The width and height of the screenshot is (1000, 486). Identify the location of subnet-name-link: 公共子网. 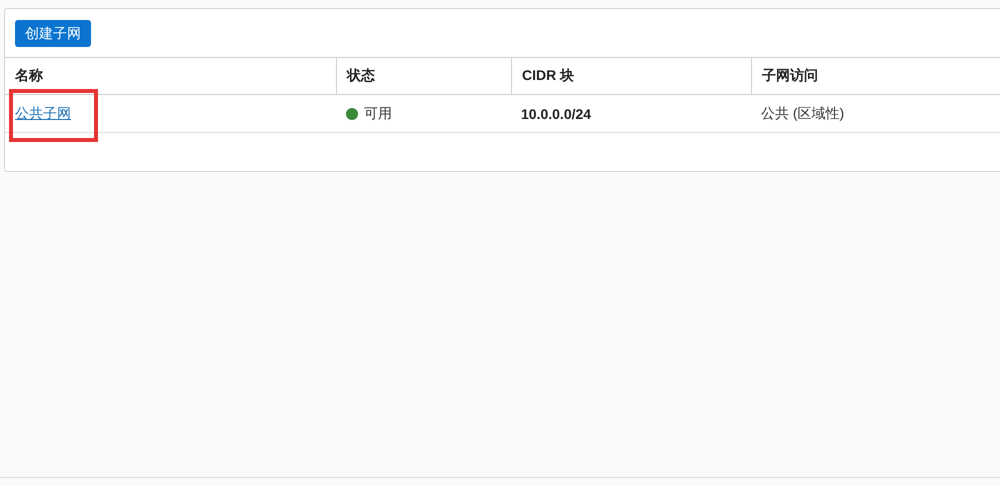
(43, 113).